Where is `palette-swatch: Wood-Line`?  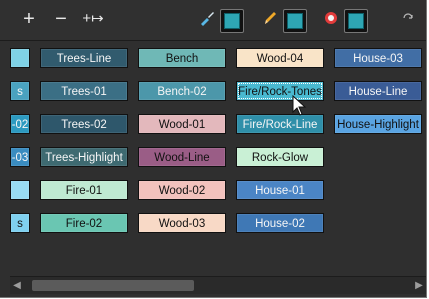 palette-swatch: Wood-Line is located at coordinates (182, 157).